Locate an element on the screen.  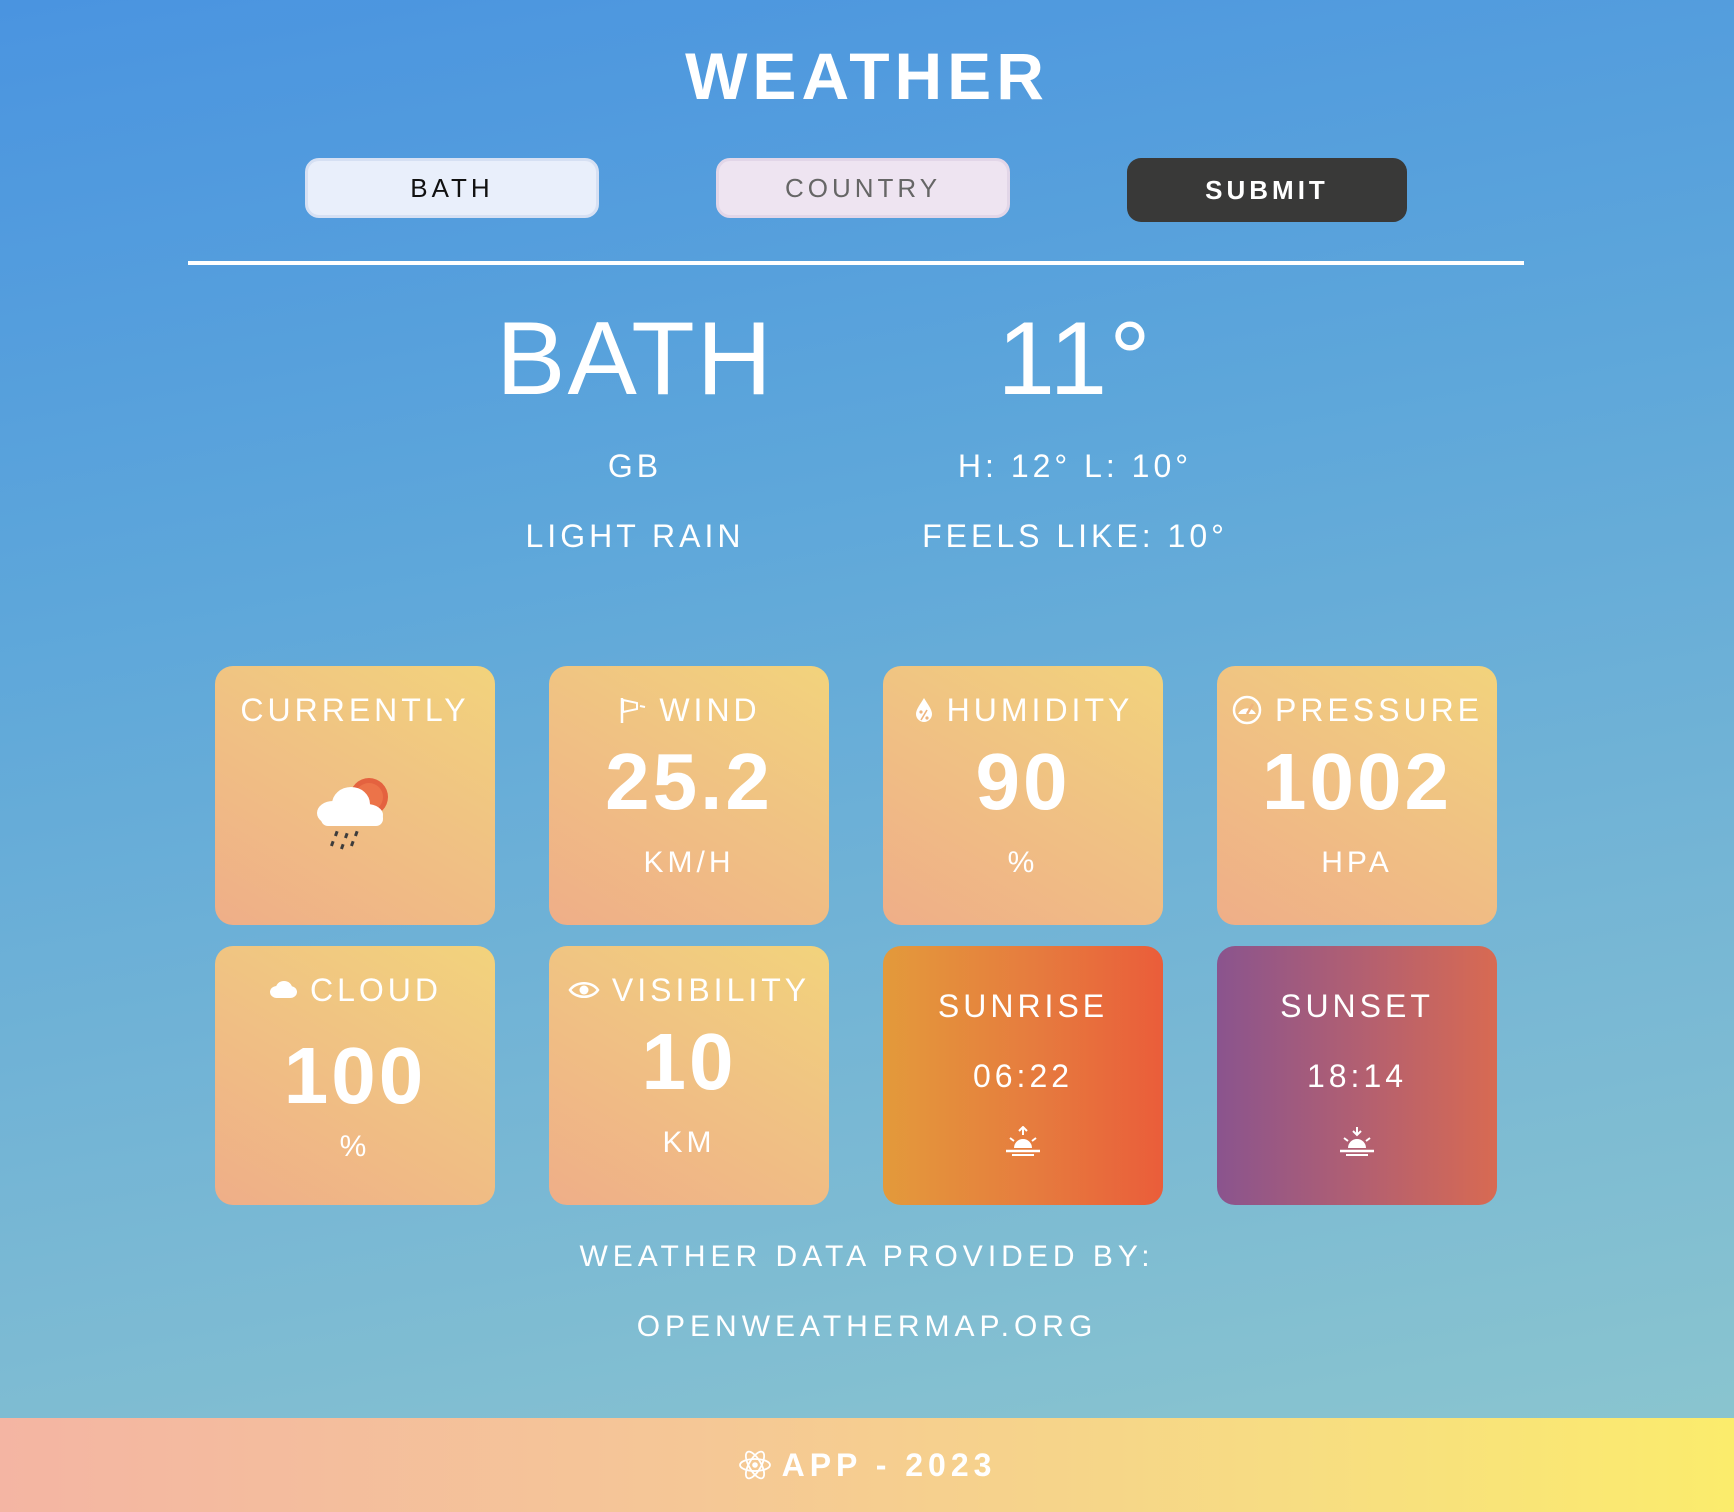
city-input: BATH is located at coordinates (452, 188).